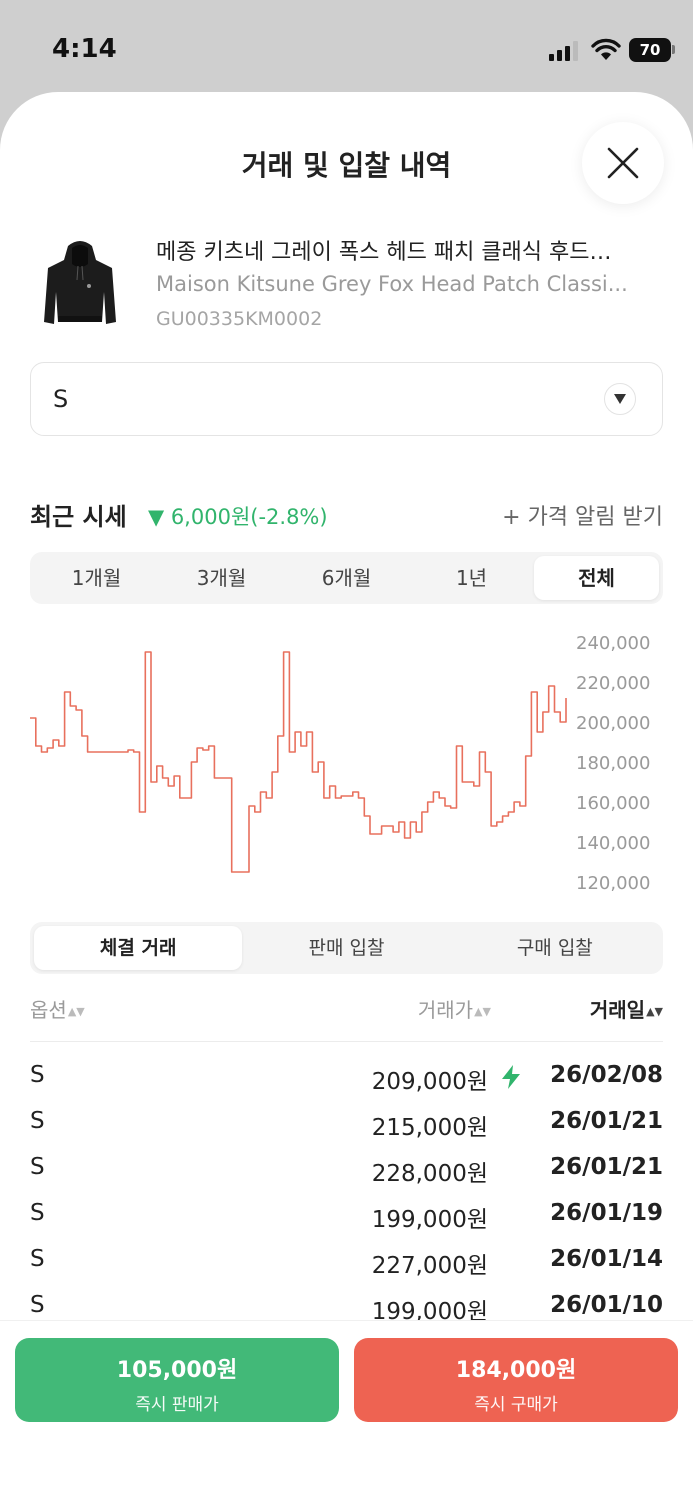  What do you see at coordinates (80, 282) in the screenshot?
I see `product-image` at bounding box center [80, 282].